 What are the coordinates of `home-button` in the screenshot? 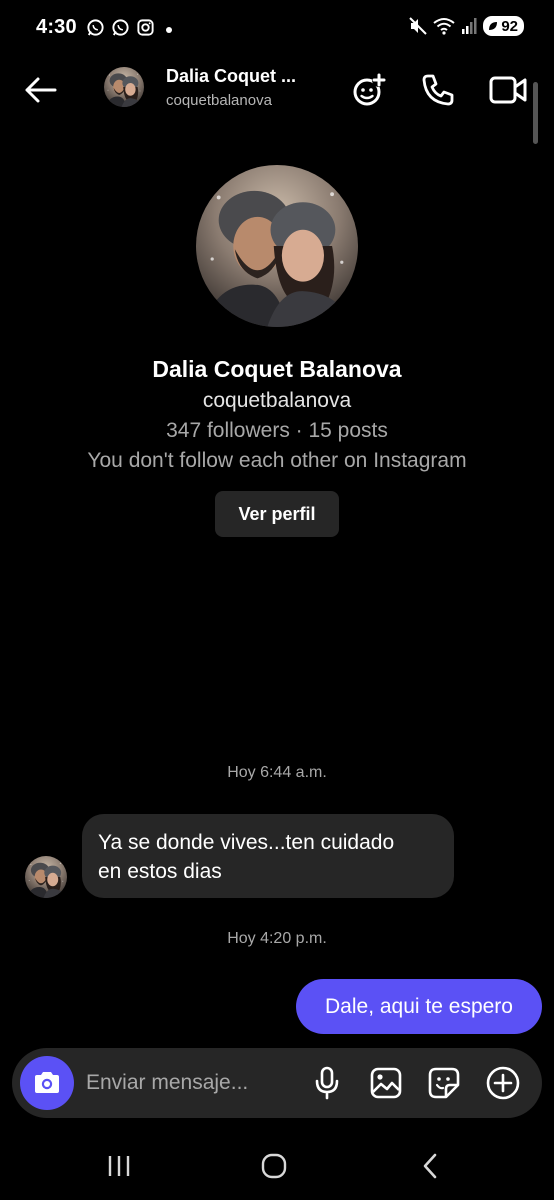 It's located at (274, 1166).